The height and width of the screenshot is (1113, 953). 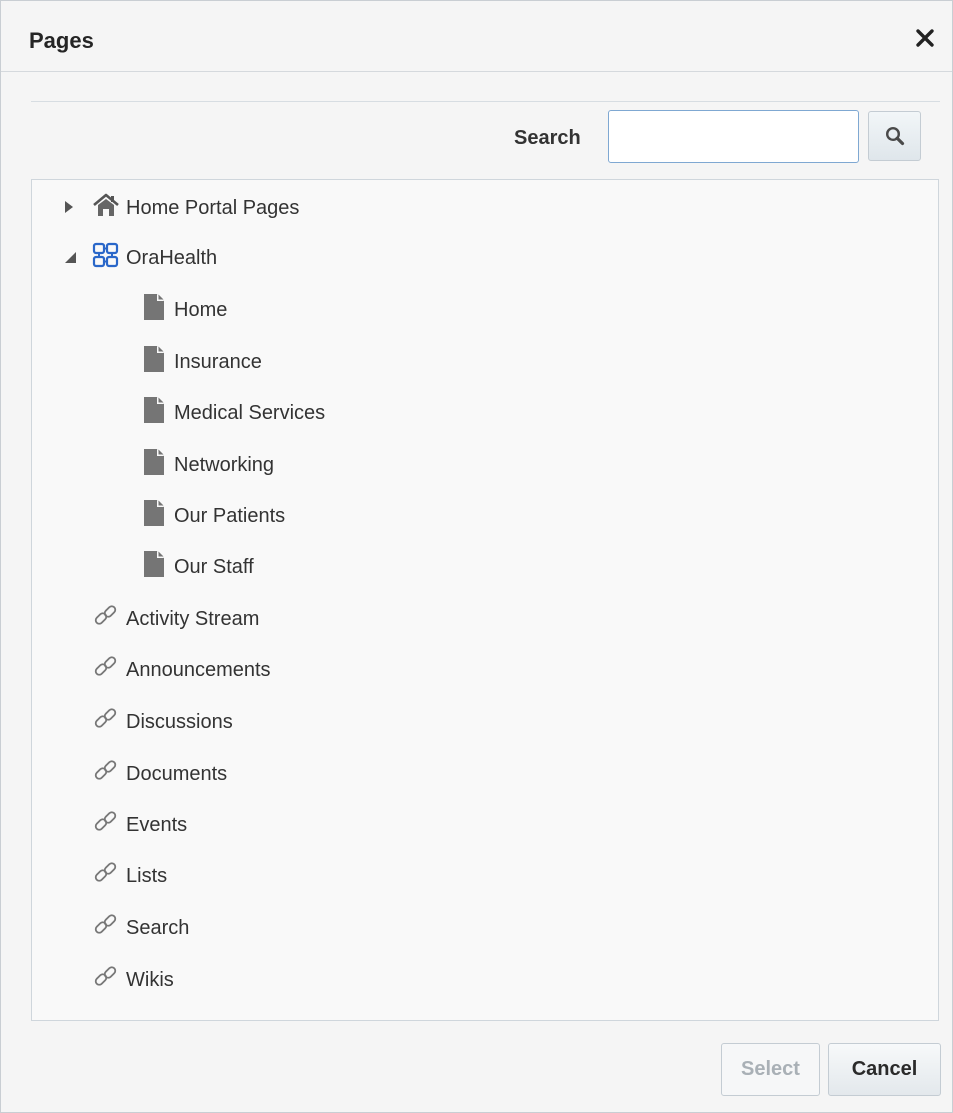 I want to click on expand-triangle-icon, so click(x=69, y=207).